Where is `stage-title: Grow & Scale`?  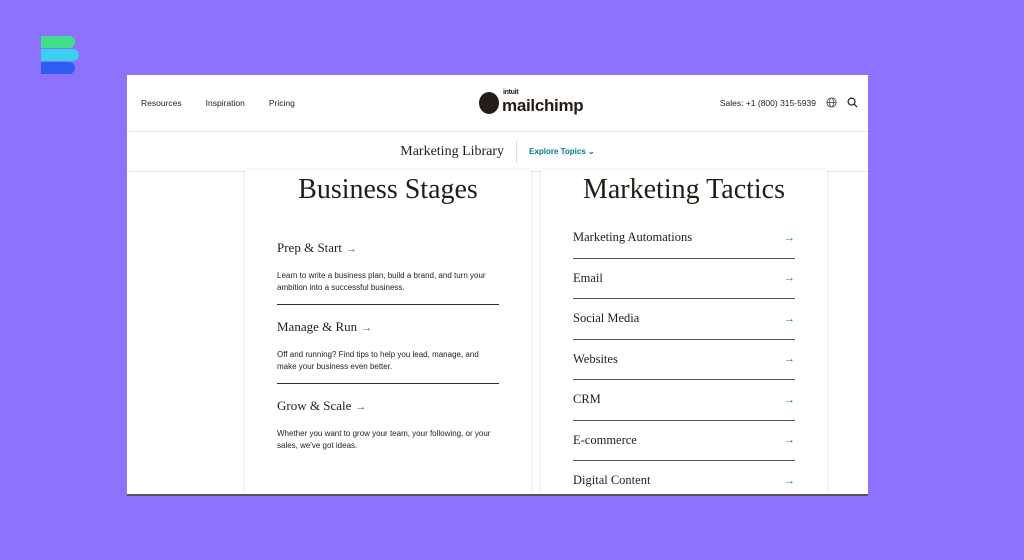 stage-title: Grow & Scale is located at coordinates (314, 405).